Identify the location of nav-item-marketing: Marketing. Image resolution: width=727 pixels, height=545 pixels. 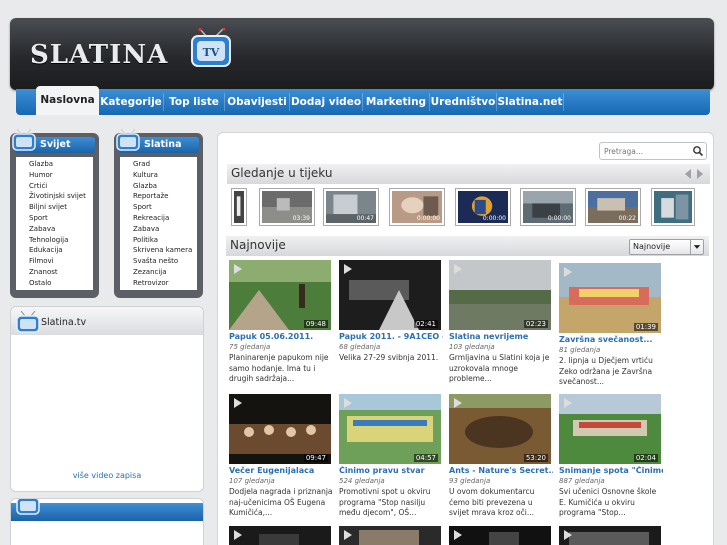
(396, 102).